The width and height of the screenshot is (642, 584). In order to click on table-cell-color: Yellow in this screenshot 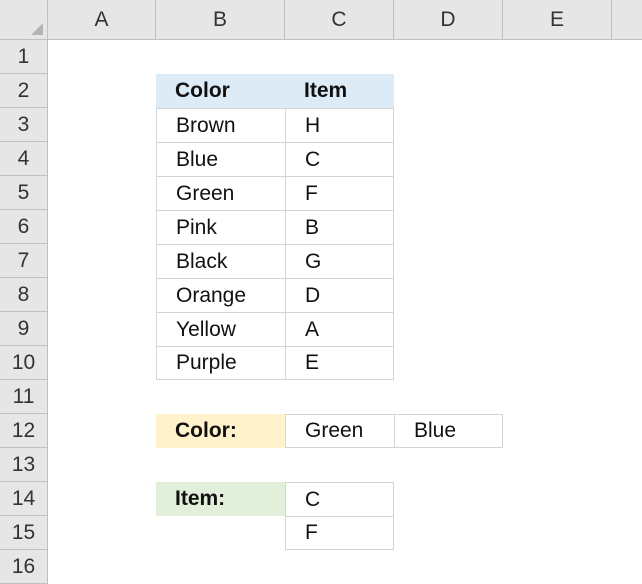, I will do `click(221, 329)`.